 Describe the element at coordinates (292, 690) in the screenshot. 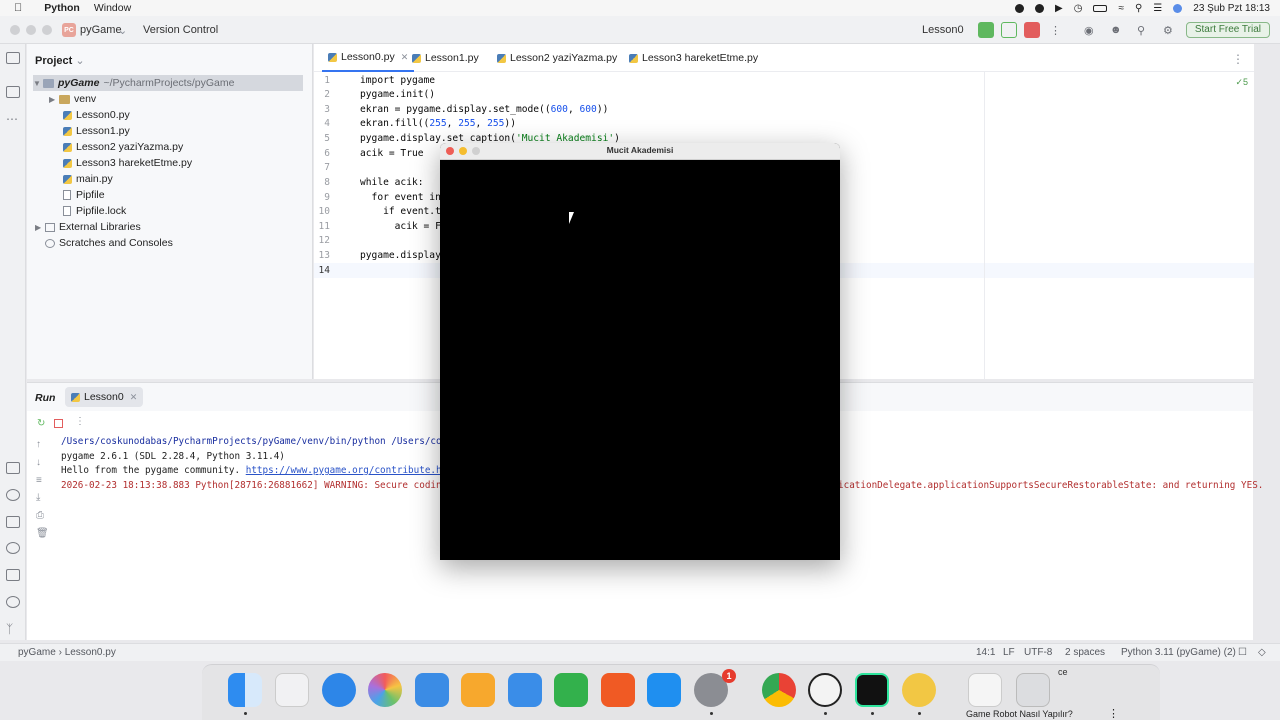

I see `launchpad-icon` at that location.